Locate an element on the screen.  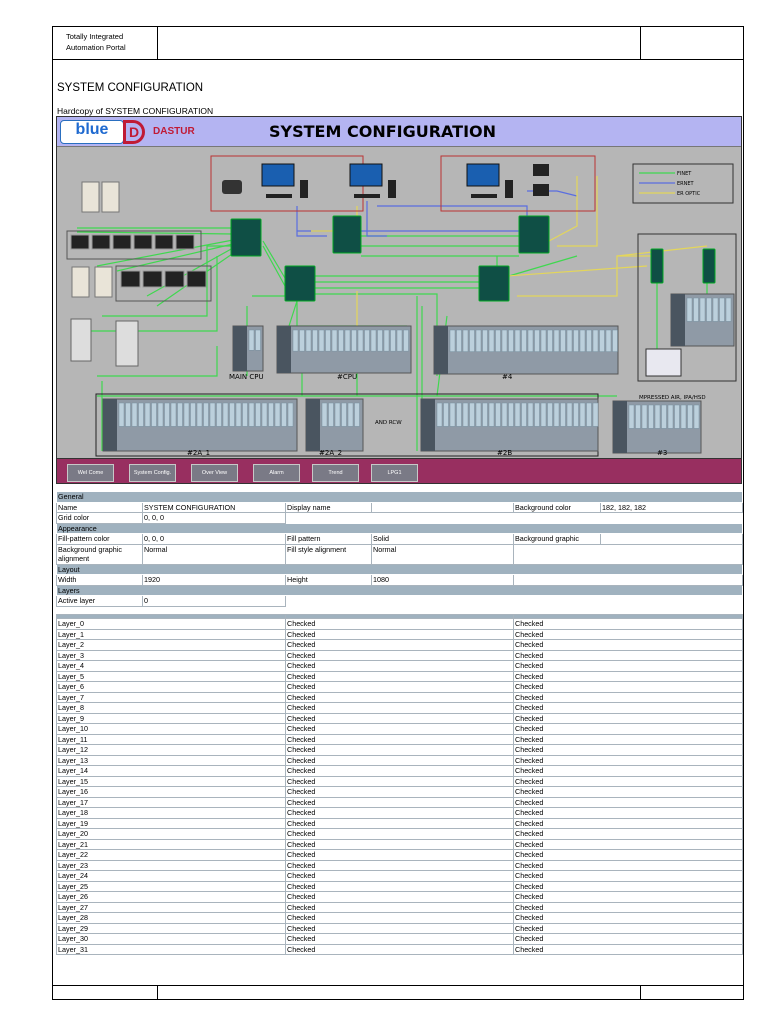
screen-header: blue D DASTUR SYSTEM CONFIGURATION is located at coordinates (399, 132).